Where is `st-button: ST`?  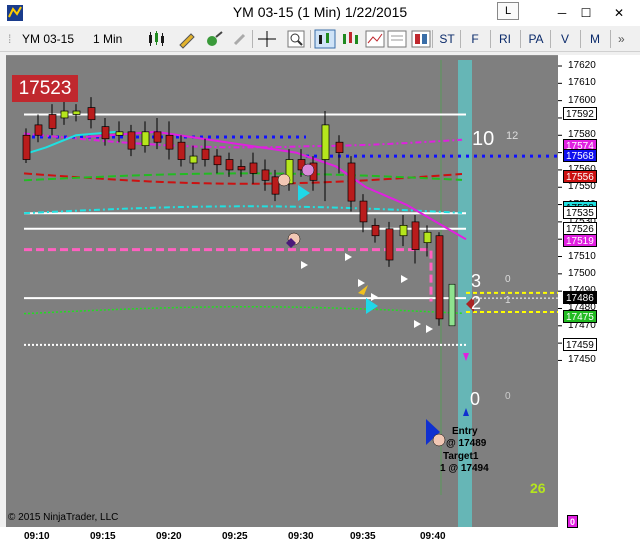
st-button: ST is located at coordinates (447, 39).